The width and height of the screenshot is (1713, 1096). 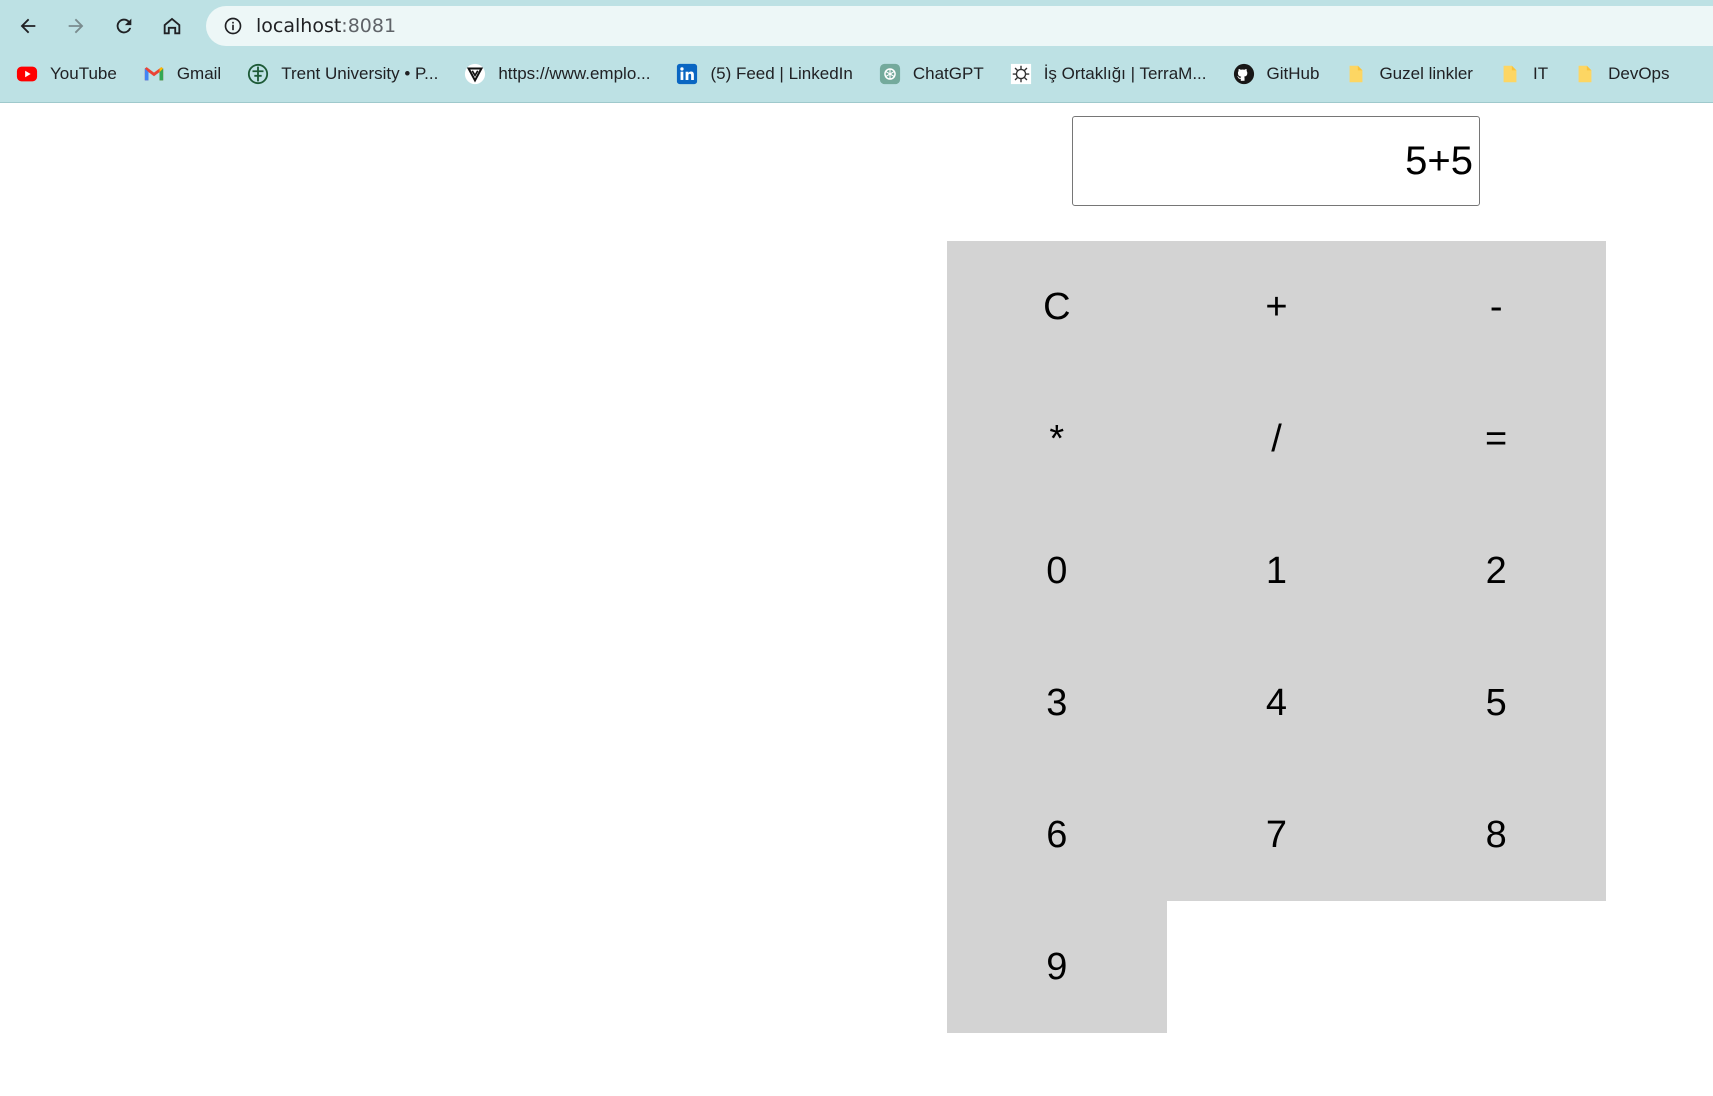 I want to click on bookmark-folder-guzel-linkler: Guzel linkler, so click(x=1406, y=74).